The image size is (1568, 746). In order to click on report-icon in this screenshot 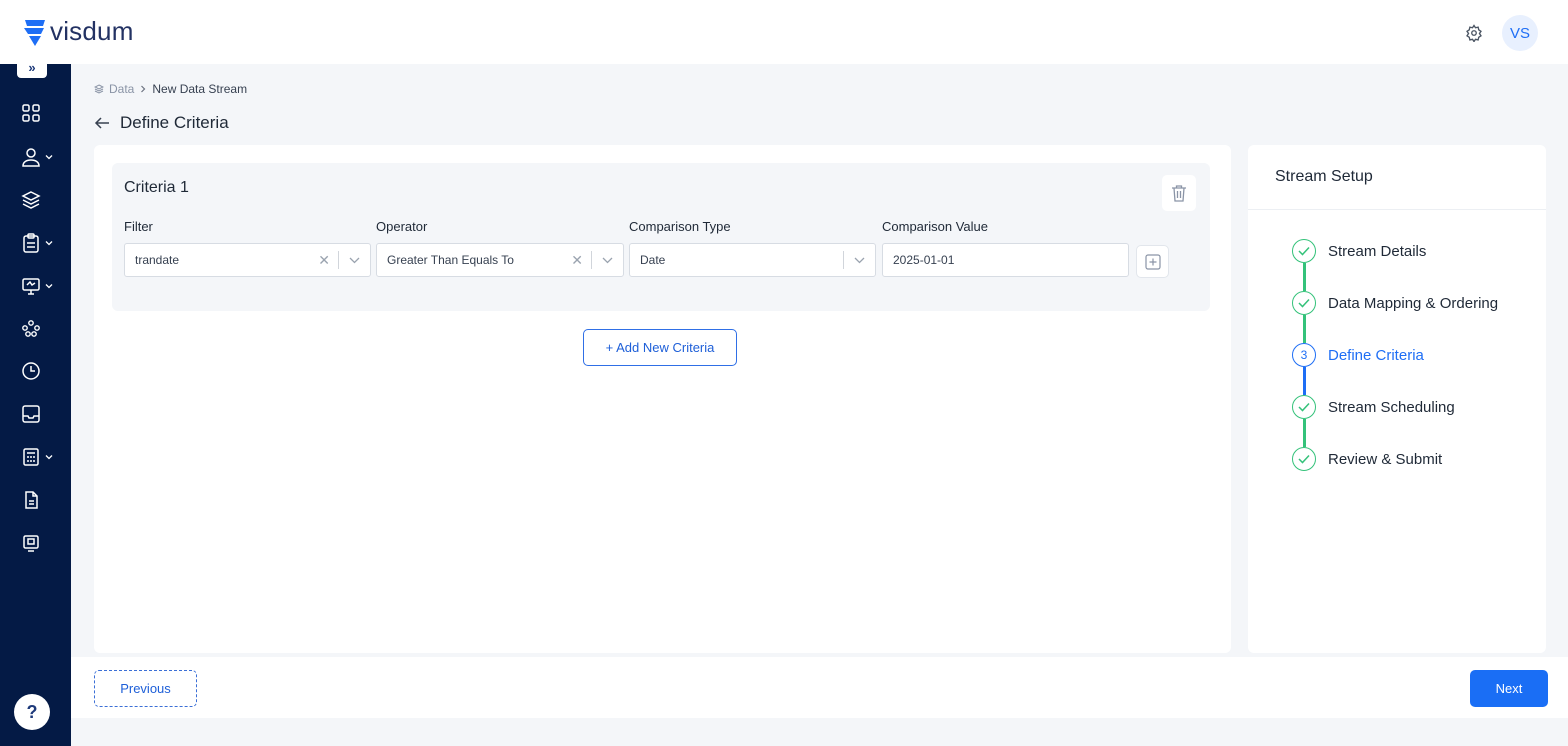, I will do `click(31, 543)`.